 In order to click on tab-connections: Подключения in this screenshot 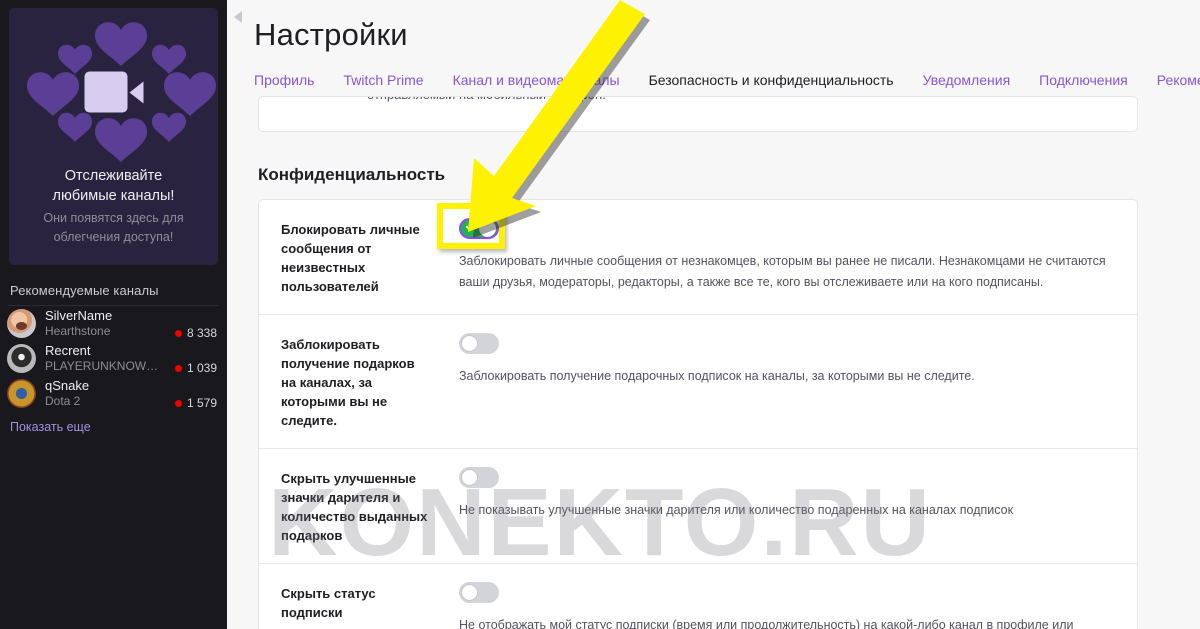, I will do `click(1083, 84)`.